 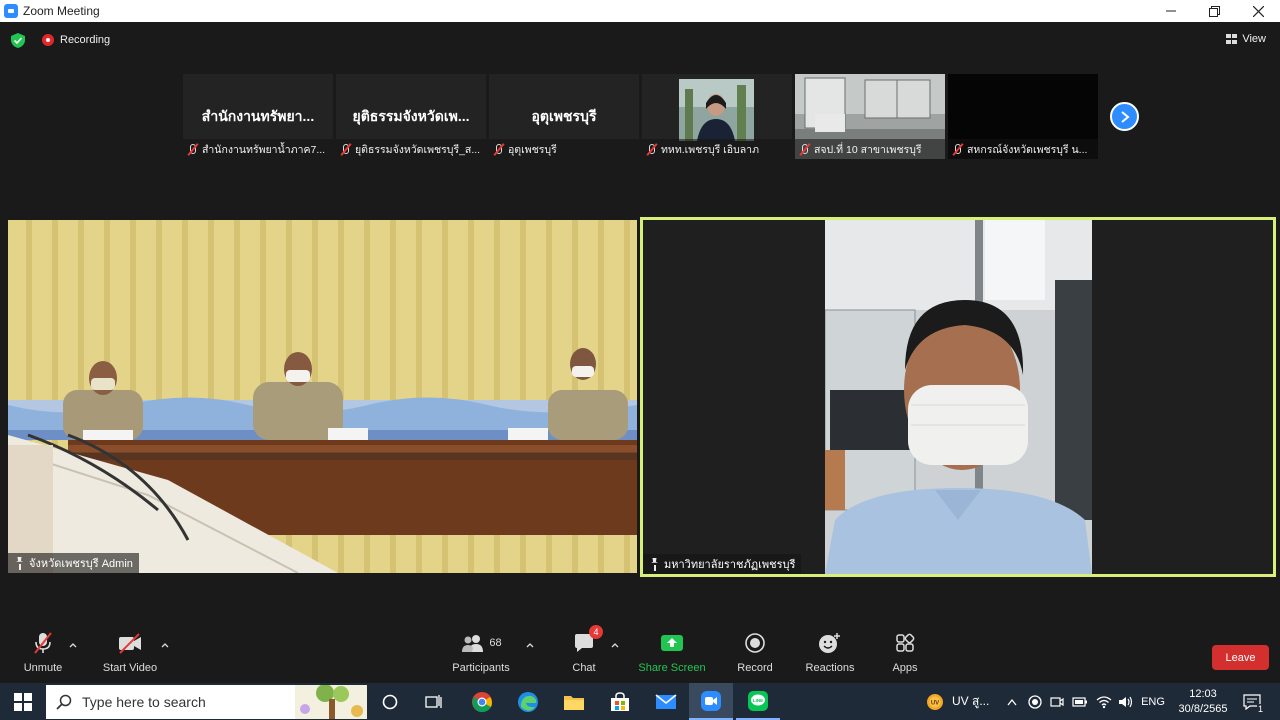 I want to click on participant-caption: อุตุเพชรบุรี, so click(x=564, y=149).